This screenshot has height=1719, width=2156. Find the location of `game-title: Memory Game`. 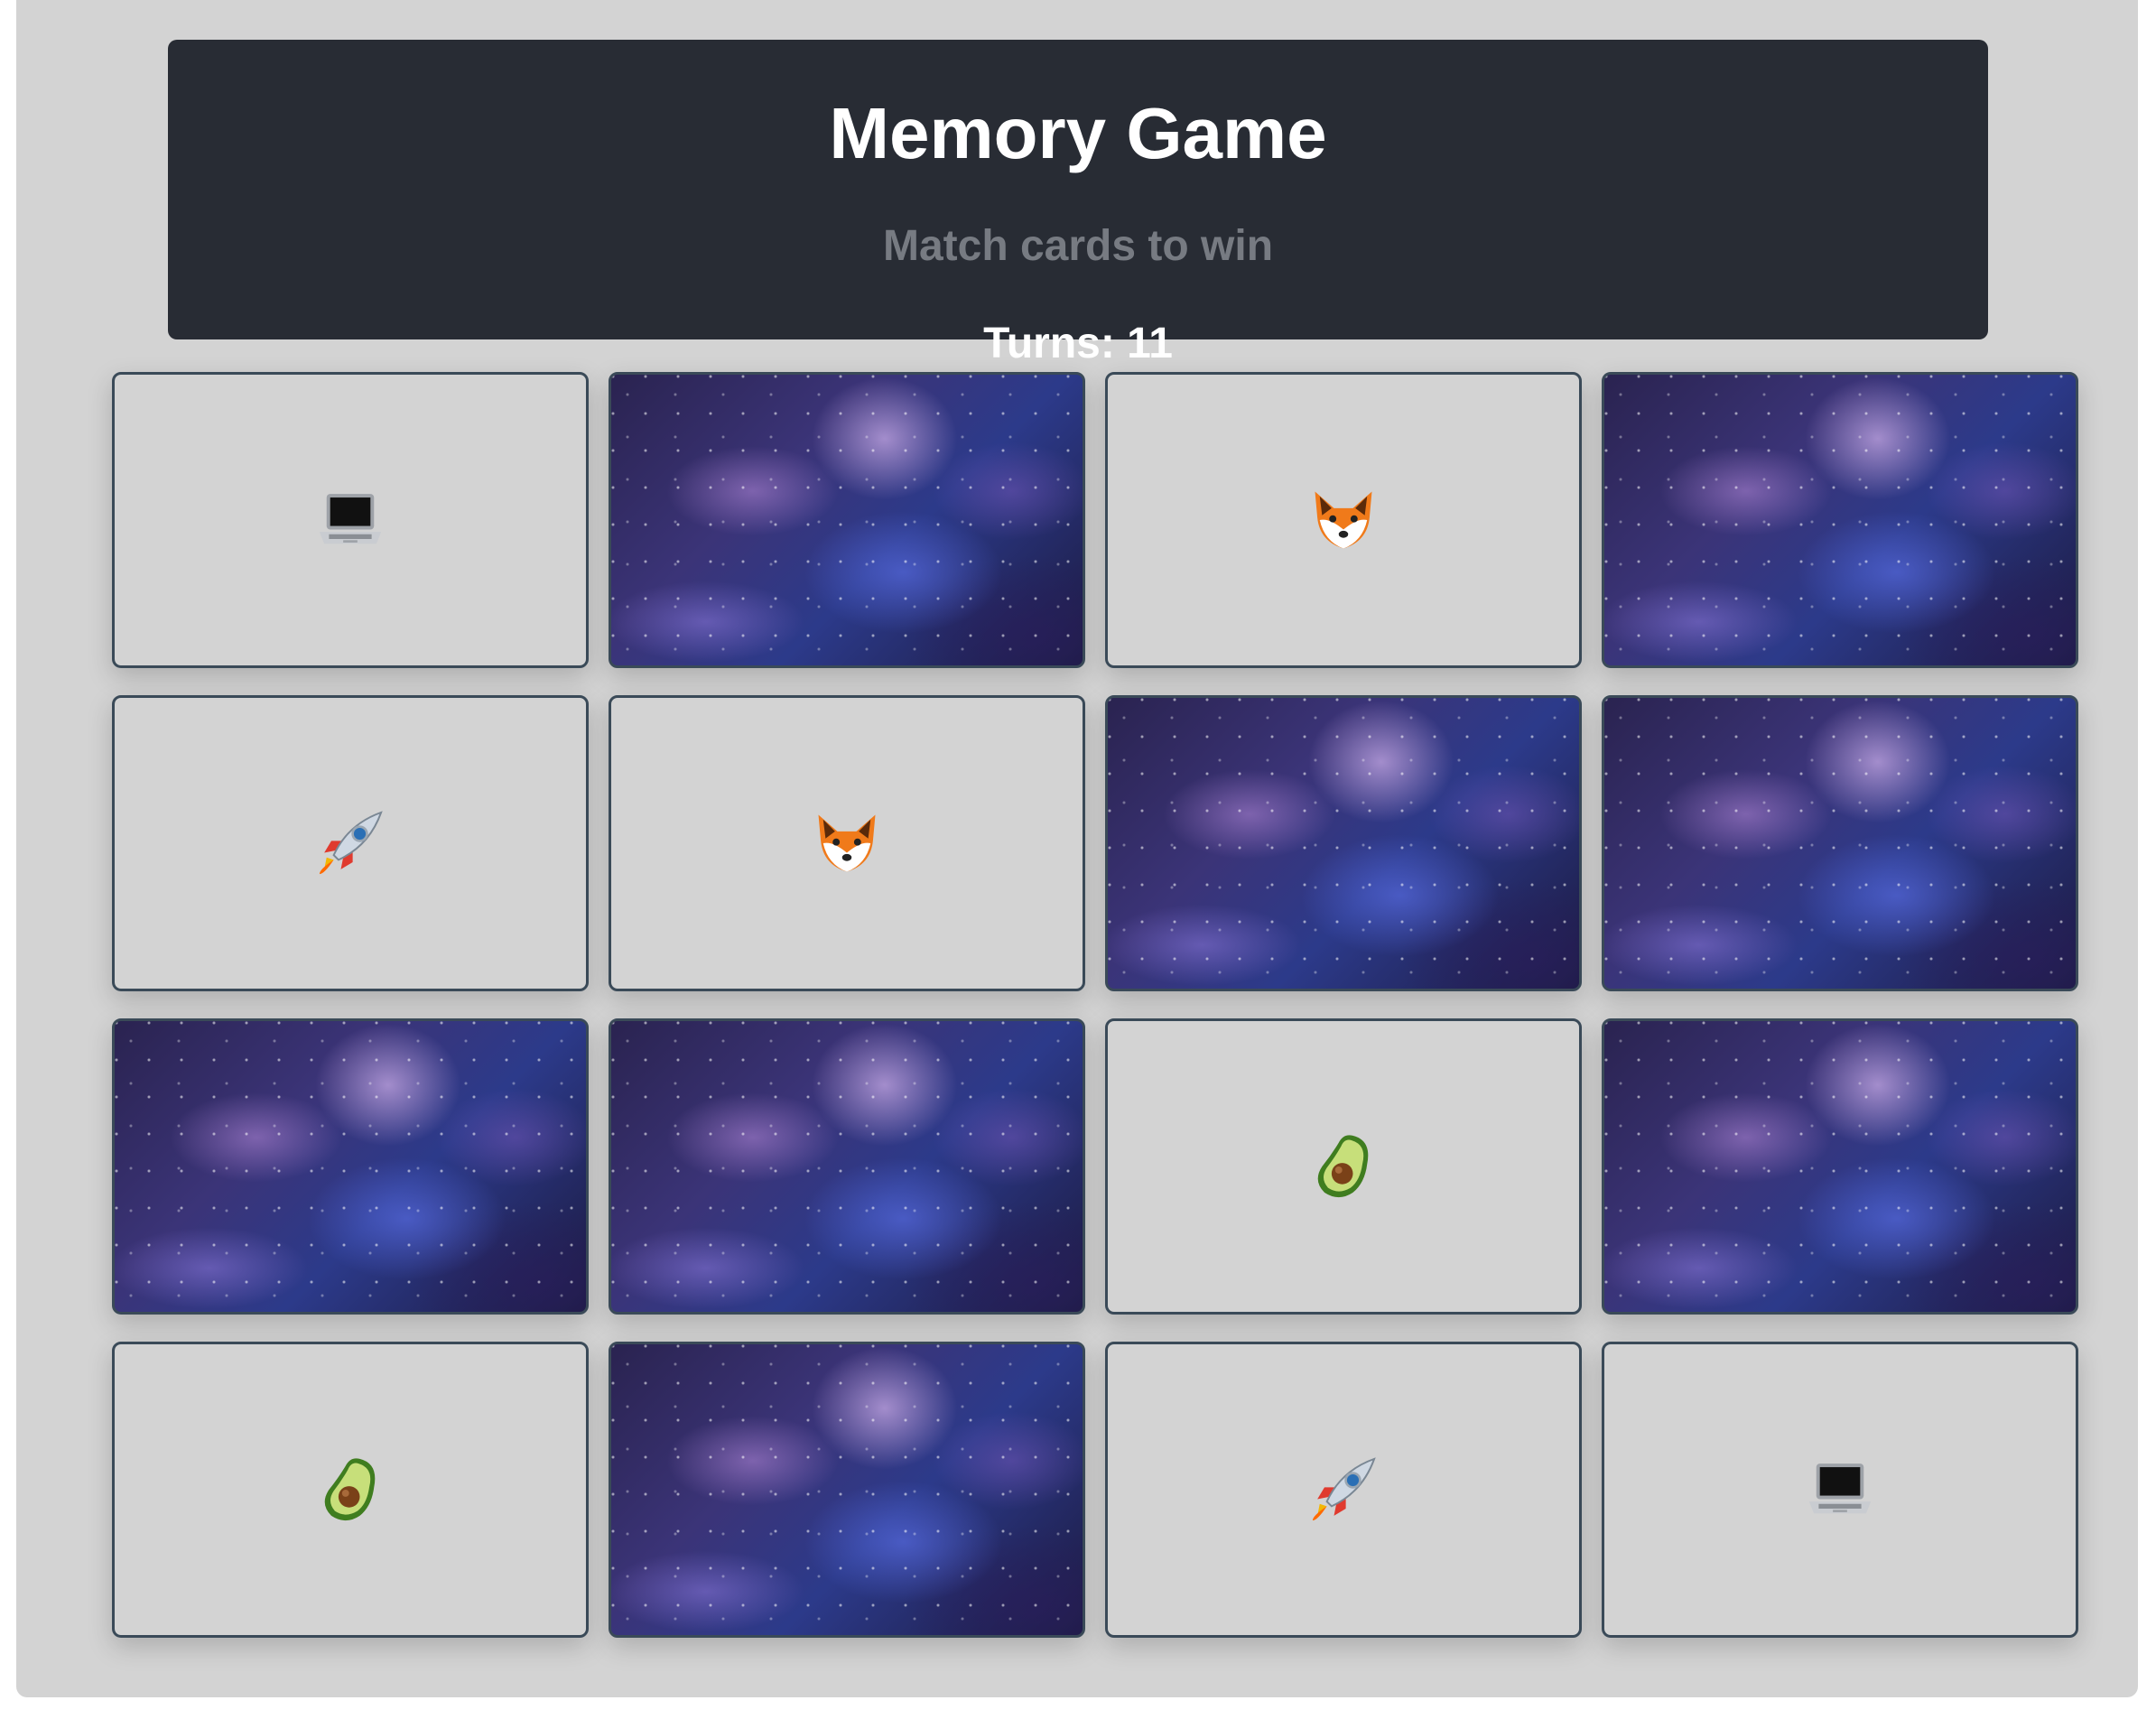

game-title: Memory Game is located at coordinates (1078, 133).